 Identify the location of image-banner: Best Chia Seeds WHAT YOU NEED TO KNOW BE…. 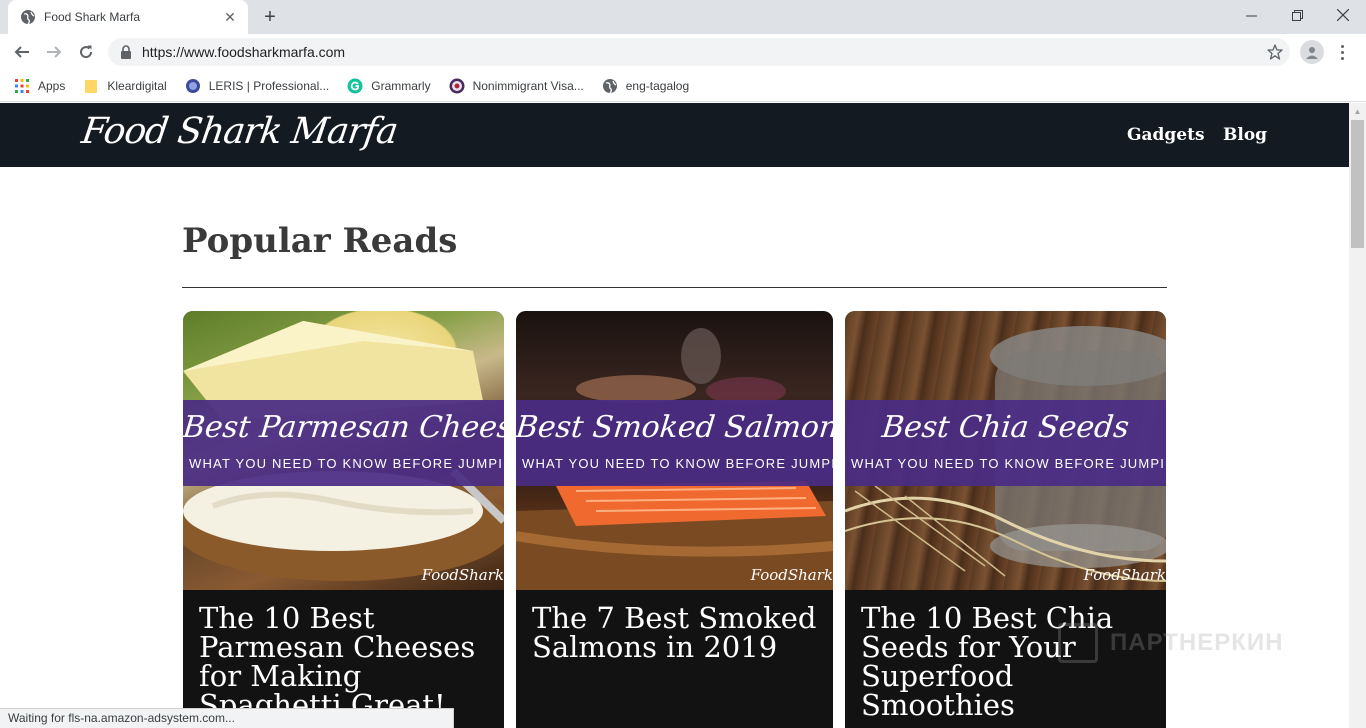
(1005, 443).